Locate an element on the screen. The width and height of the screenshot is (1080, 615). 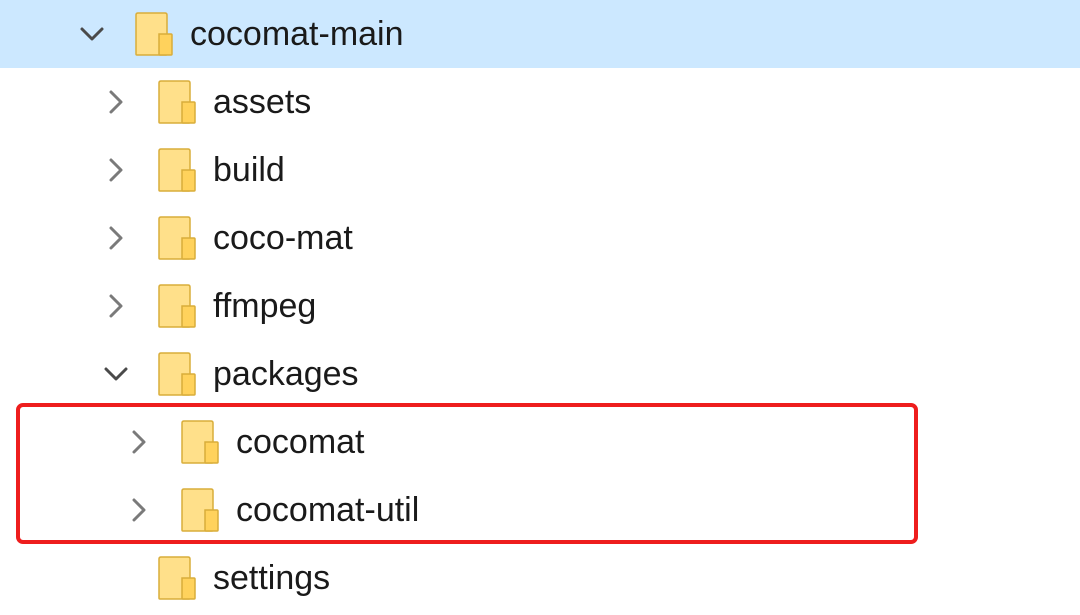
tree-item-cocomat: cocomat is located at coordinates (540, 442).